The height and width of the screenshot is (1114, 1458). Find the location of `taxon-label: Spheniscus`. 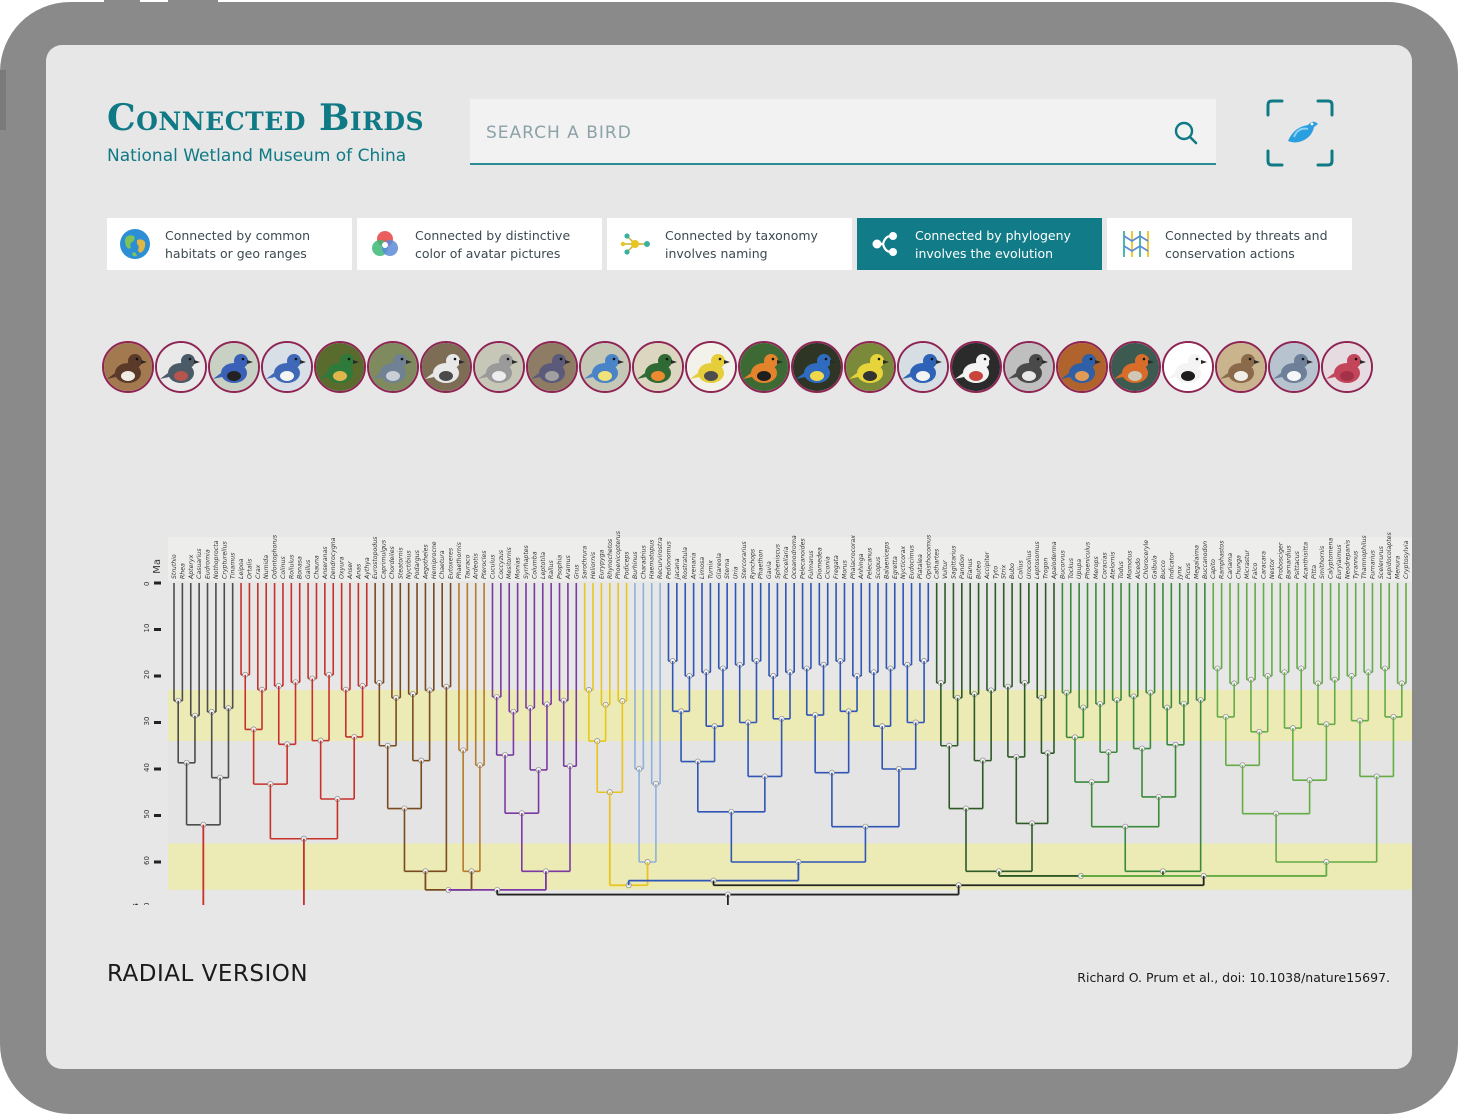

taxon-label: Spheniscus is located at coordinates (777, 561).